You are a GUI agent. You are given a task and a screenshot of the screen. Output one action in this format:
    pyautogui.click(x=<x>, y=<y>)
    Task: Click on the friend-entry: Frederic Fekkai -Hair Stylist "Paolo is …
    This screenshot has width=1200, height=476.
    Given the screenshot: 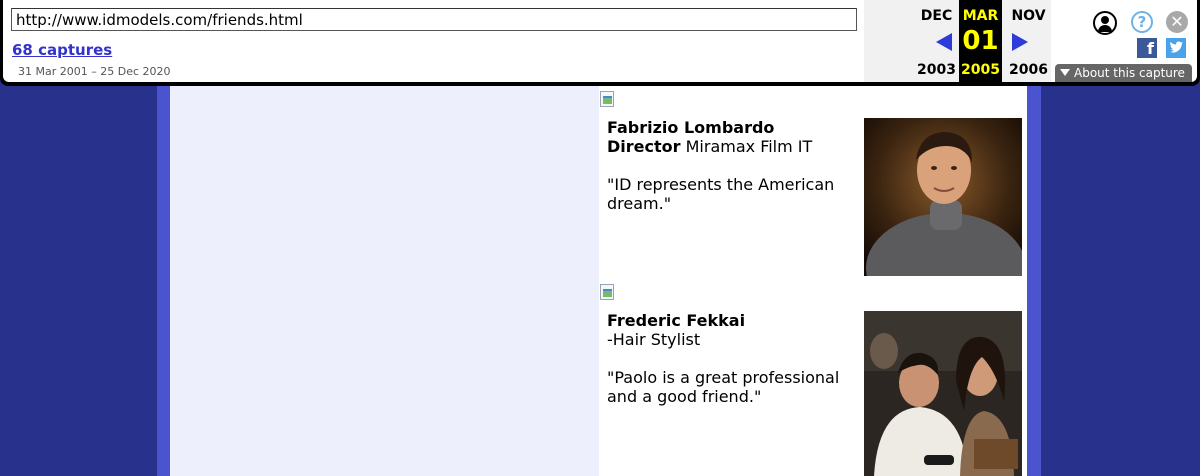 What is the action you would take?
    pyautogui.click(x=813, y=379)
    